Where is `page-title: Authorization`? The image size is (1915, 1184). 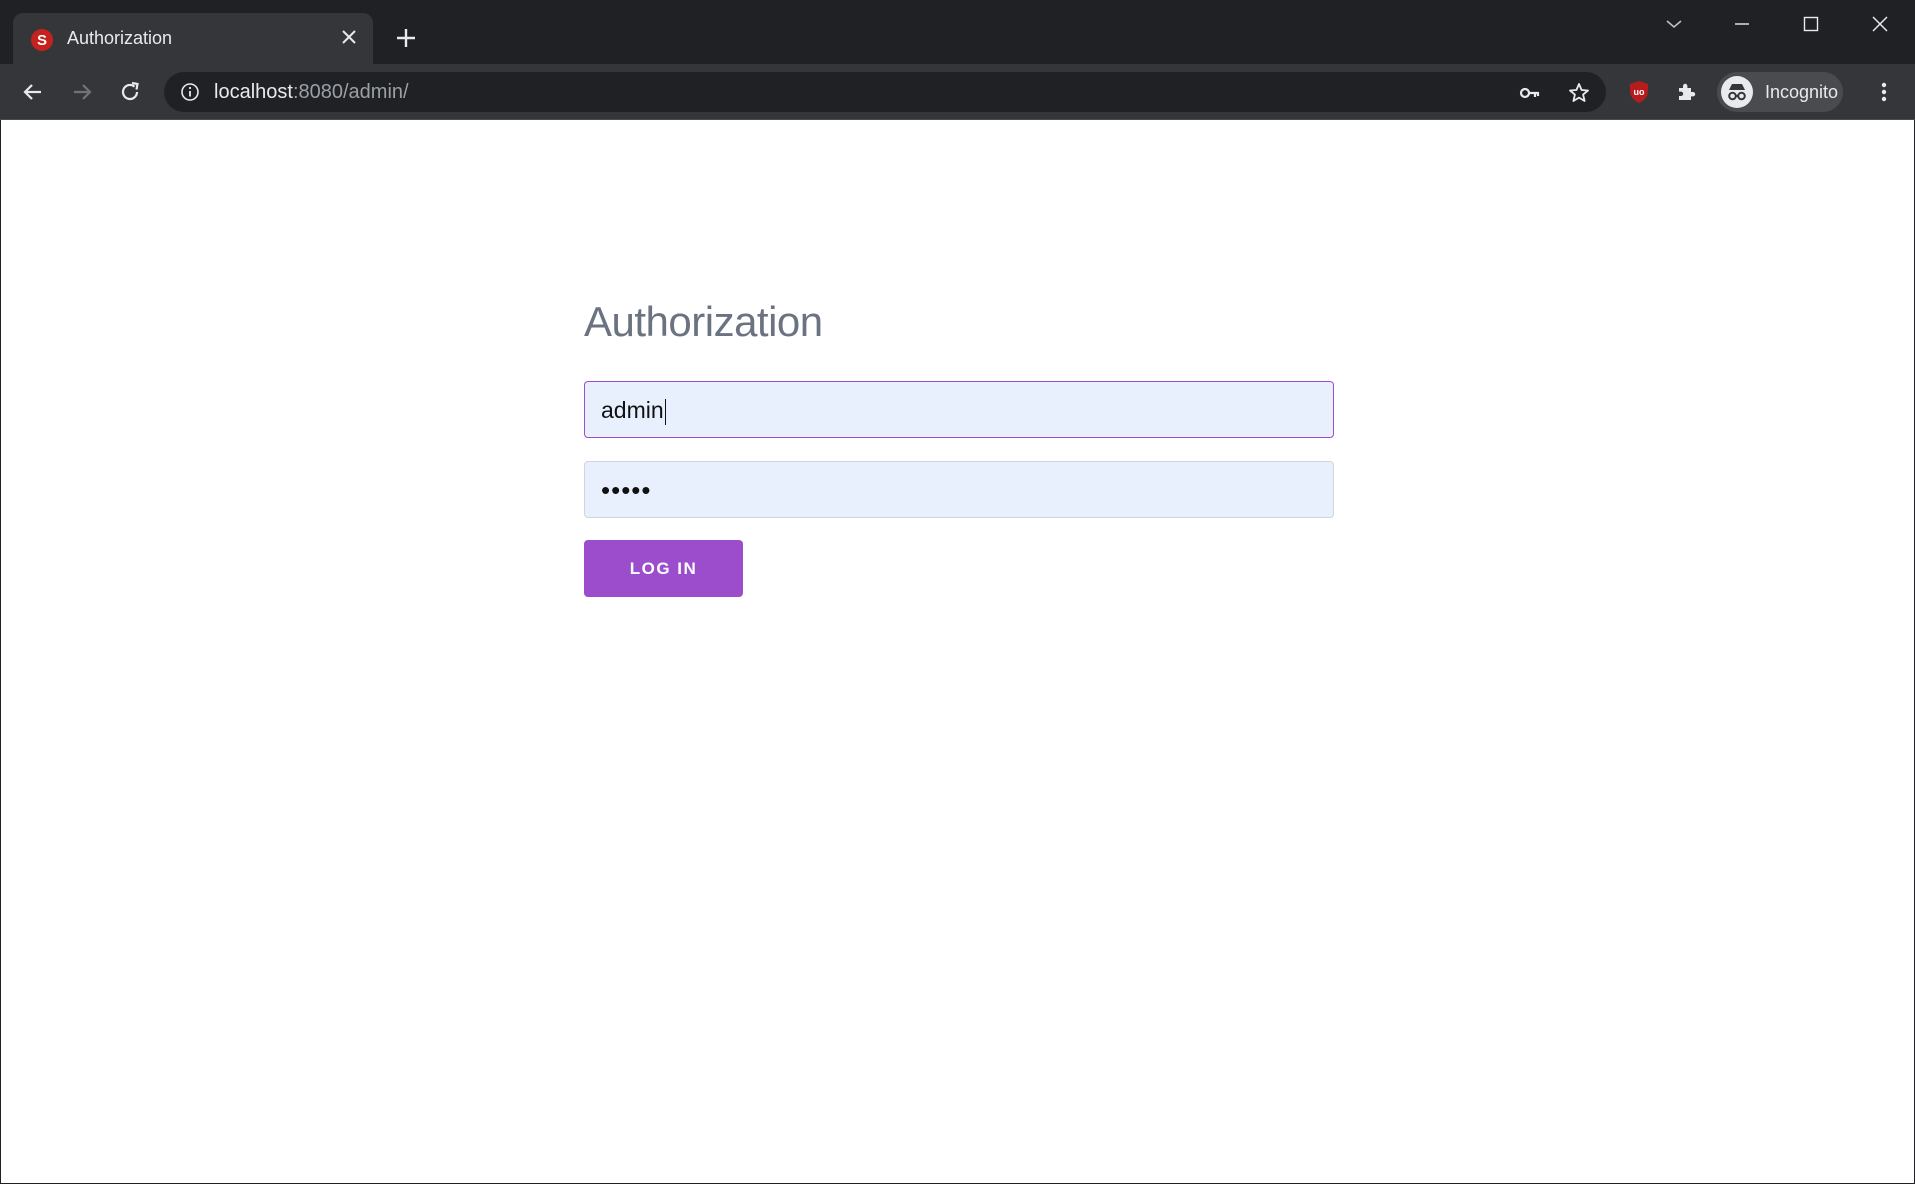 page-title: Authorization is located at coordinates (703, 321).